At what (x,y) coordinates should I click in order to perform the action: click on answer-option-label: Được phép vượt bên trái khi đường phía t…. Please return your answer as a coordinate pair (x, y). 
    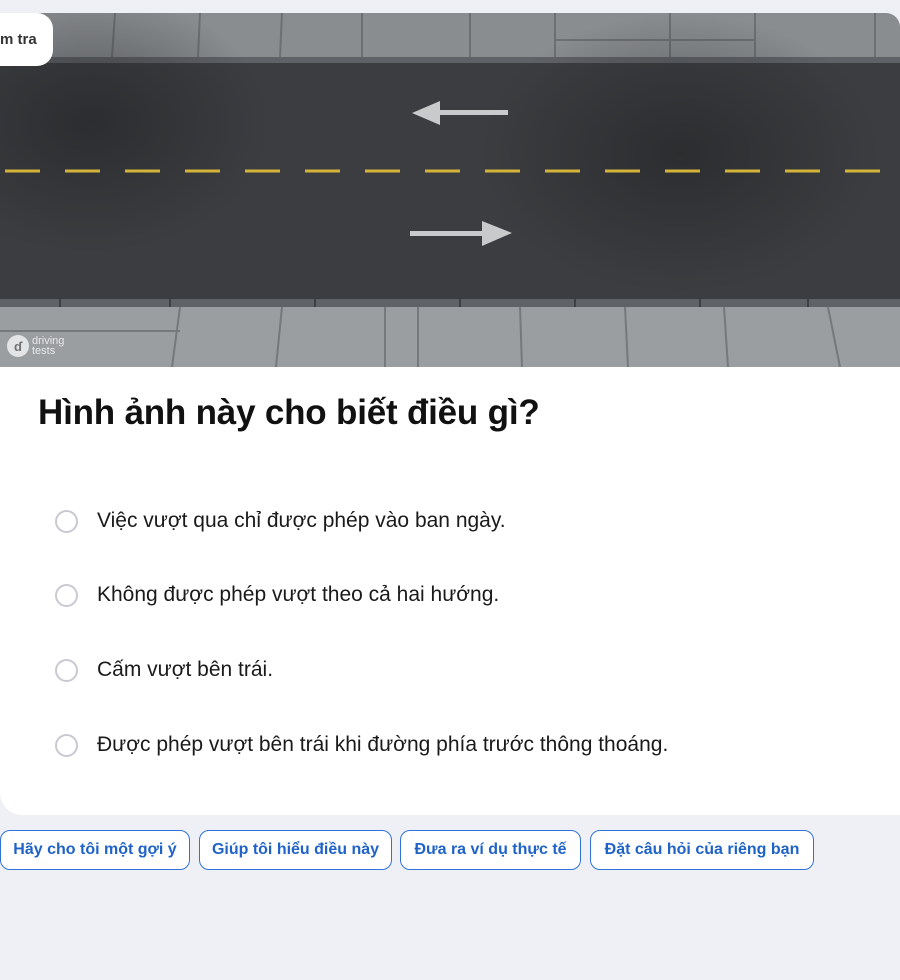
    Looking at the image, I should click on (383, 744).